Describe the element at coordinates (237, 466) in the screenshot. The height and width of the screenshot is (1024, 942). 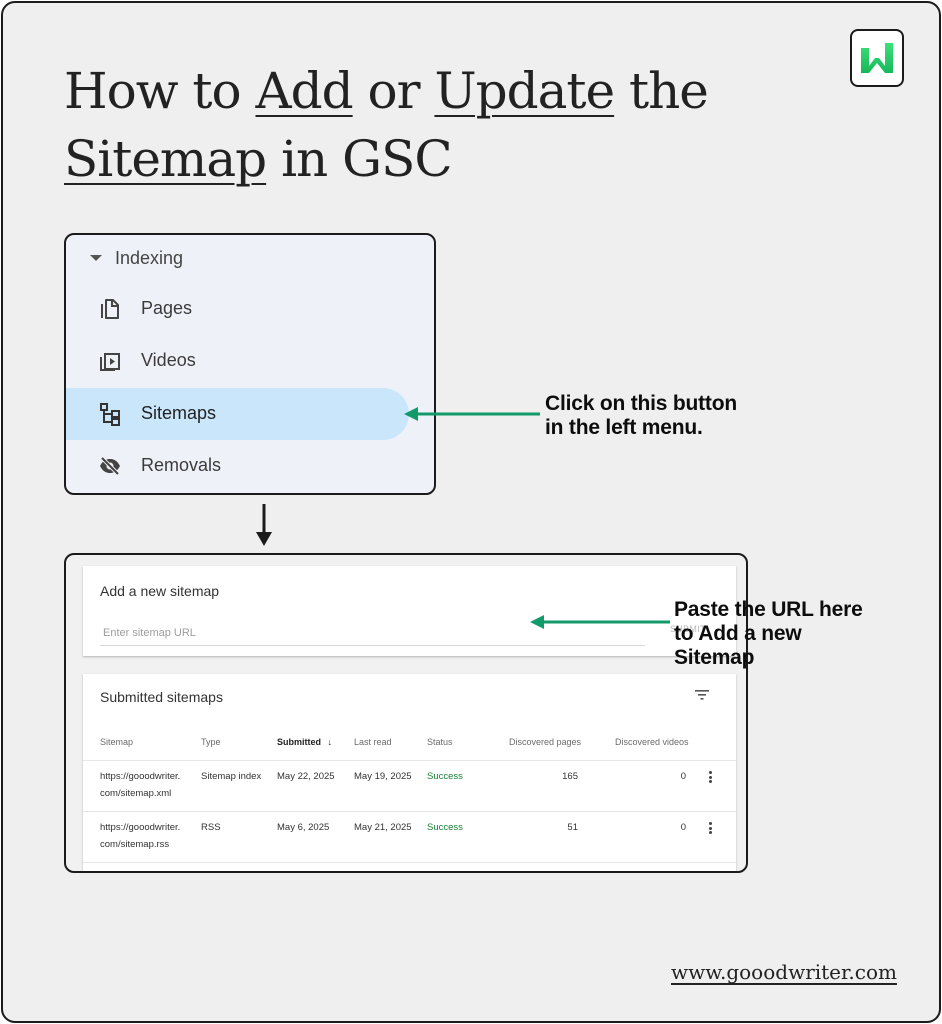
I see `menu-item-removals: Removals` at that location.